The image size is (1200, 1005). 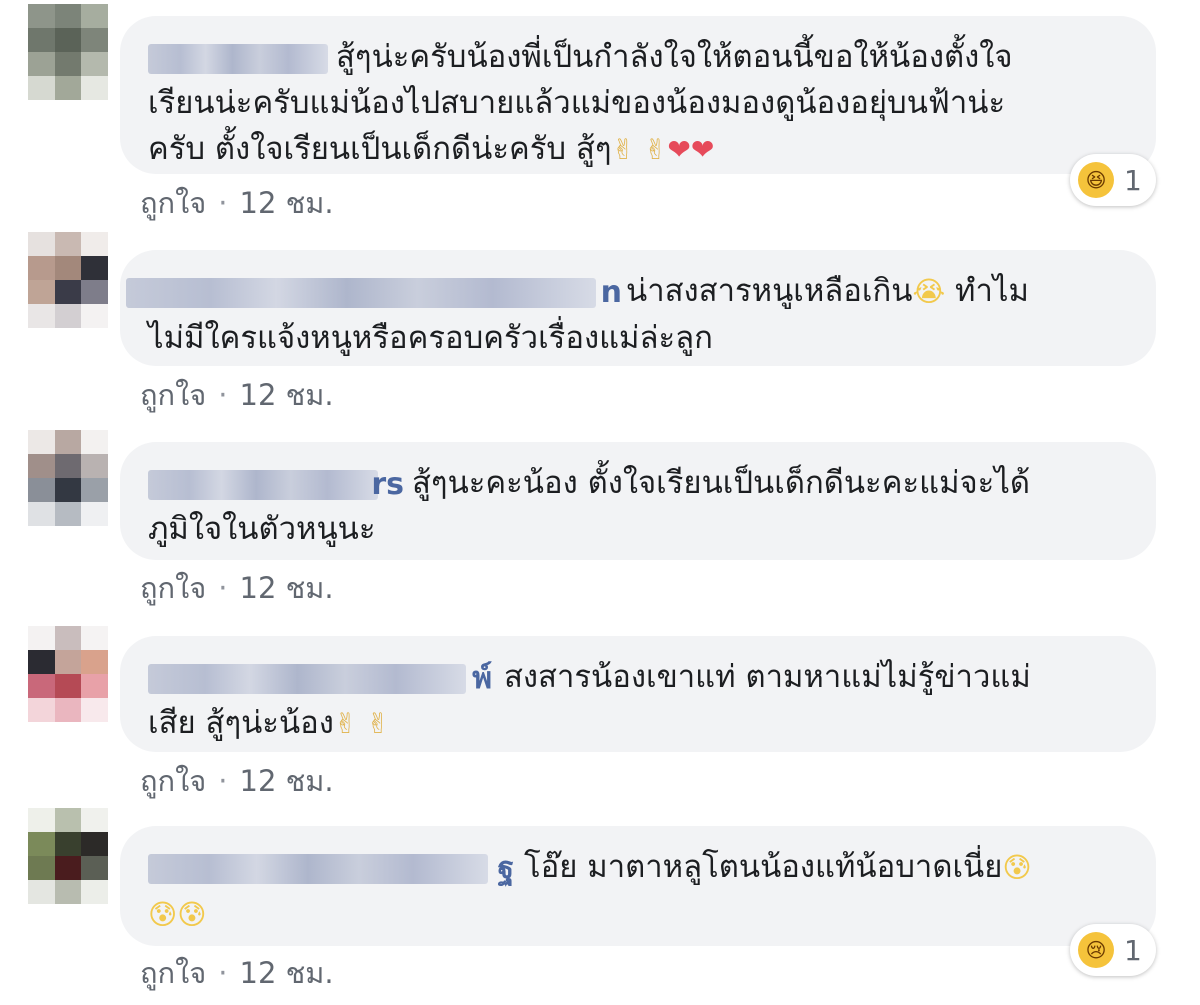 I want to click on loudly-crying-emoji-icon: 😭, so click(x=929, y=291).